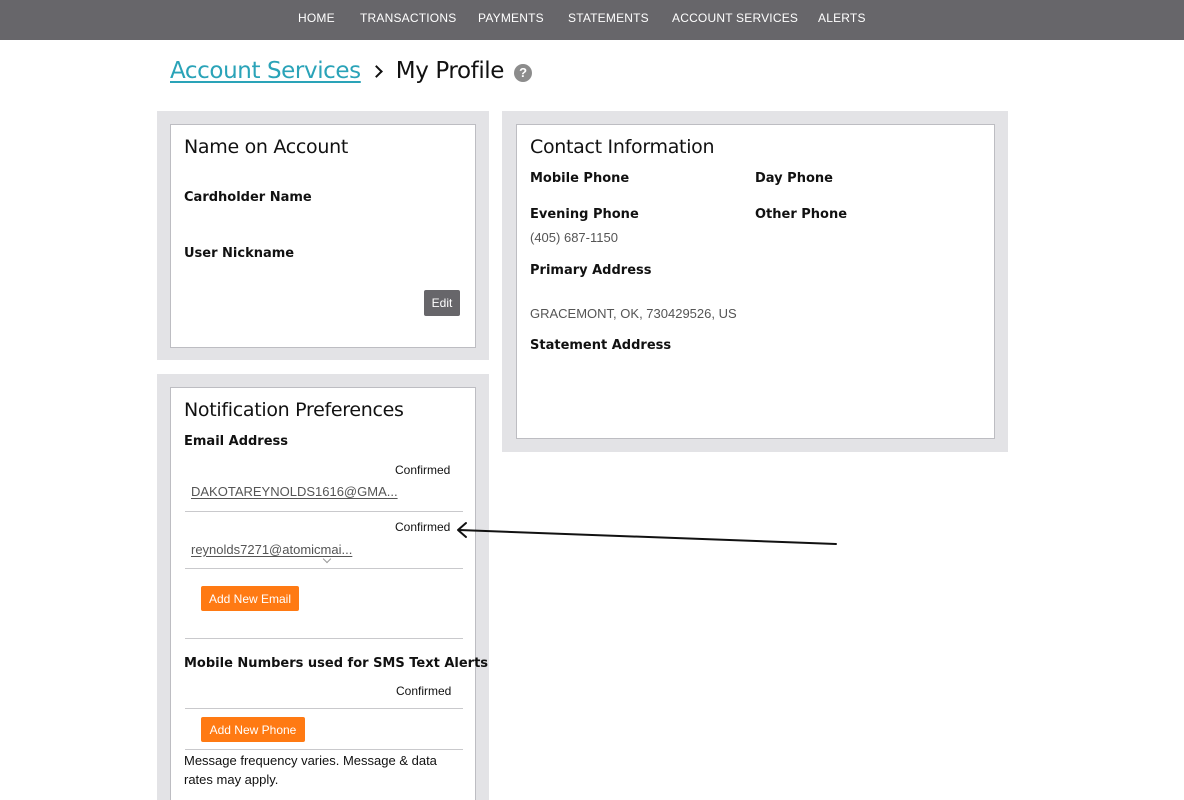 The width and height of the screenshot is (1184, 800). What do you see at coordinates (523, 72) in the screenshot?
I see `help-icon: ?` at bounding box center [523, 72].